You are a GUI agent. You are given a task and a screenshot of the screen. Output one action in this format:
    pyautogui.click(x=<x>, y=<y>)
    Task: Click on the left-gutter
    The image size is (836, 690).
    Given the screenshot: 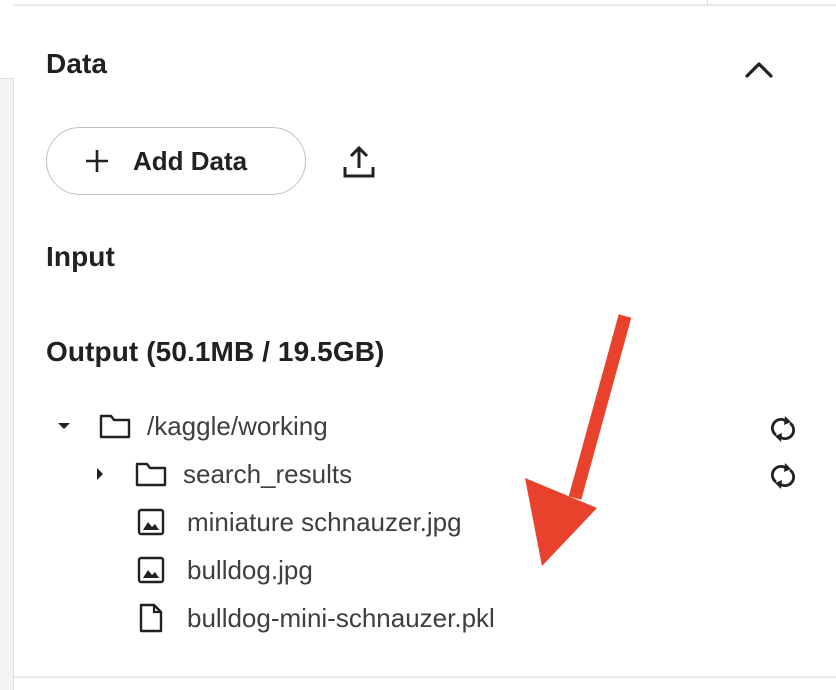 What is the action you would take?
    pyautogui.click(x=7, y=345)
    